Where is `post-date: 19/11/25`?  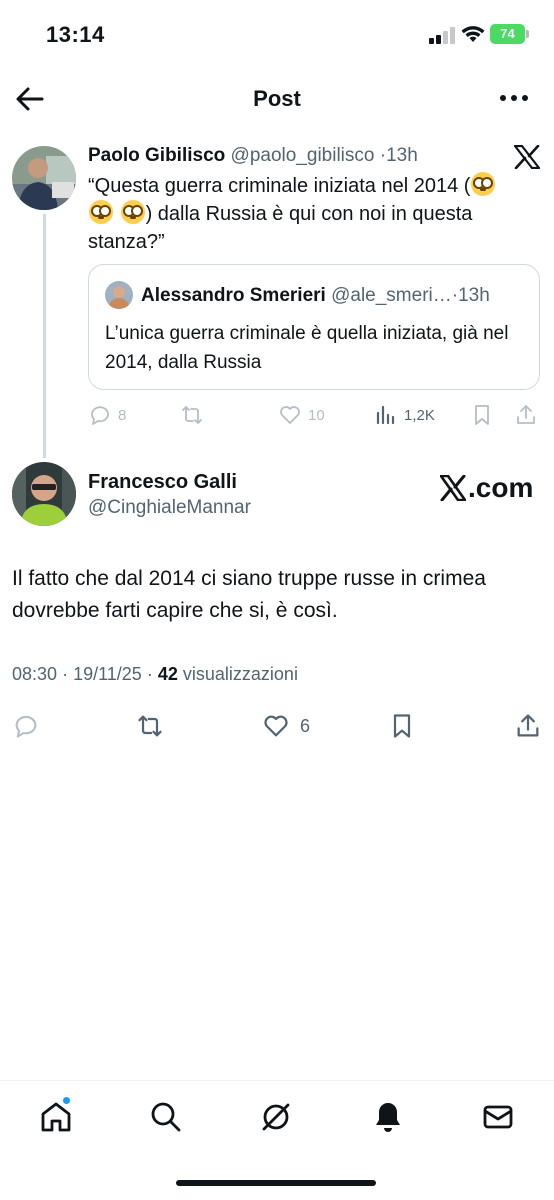
post-date: 19/11/25 is located at coordinates (107, 674).